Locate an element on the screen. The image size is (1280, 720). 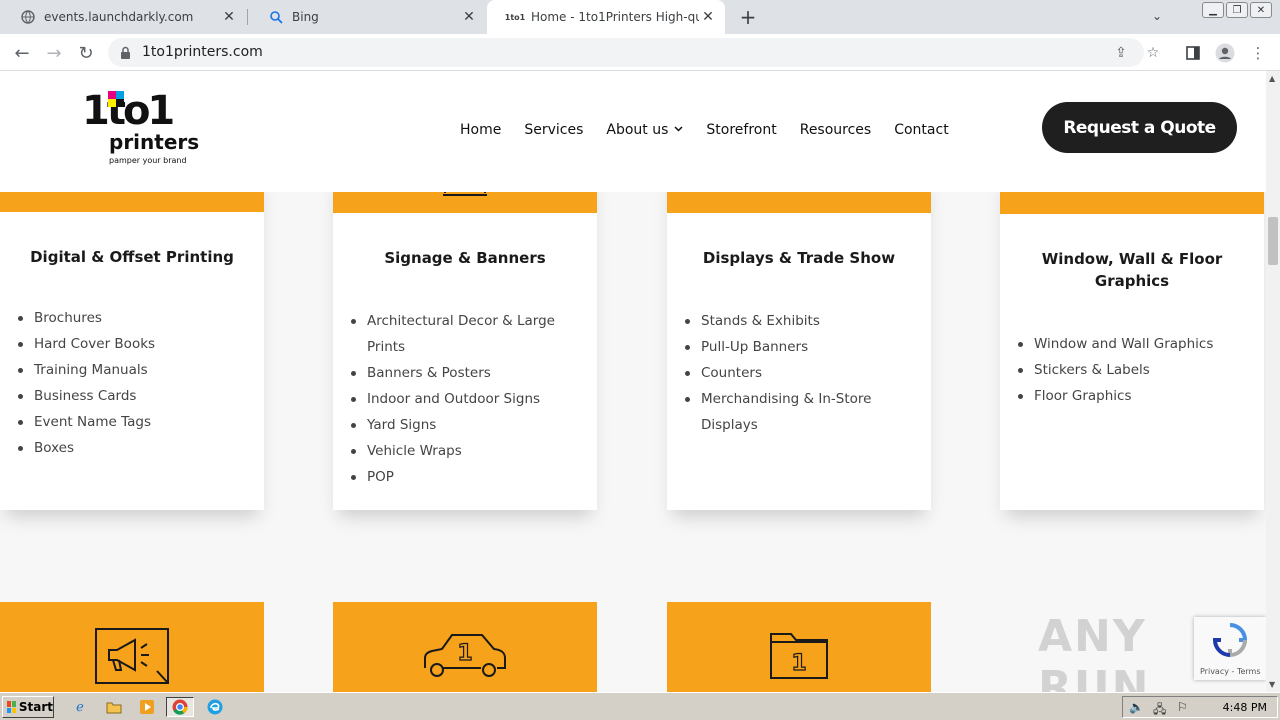
list-item: Indoor and Outdoor Signs is located at coordinates (464, 399).